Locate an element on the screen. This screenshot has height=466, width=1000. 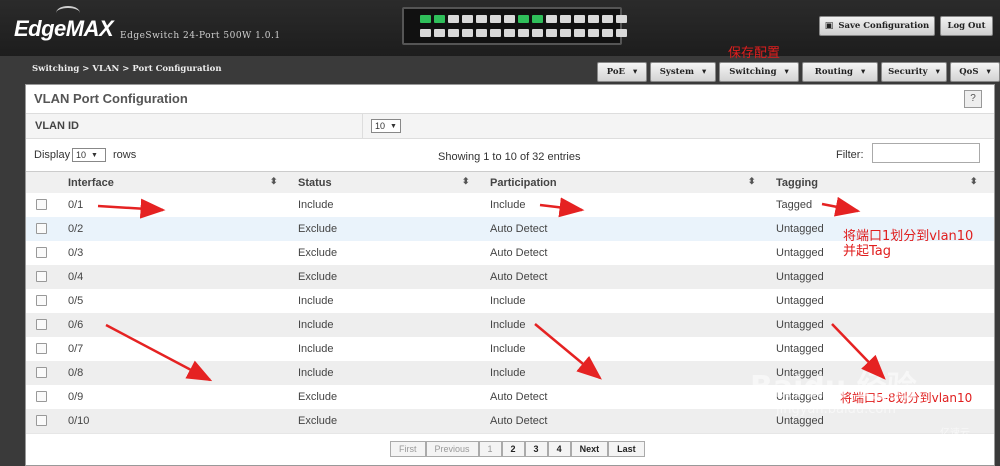
cell-status: Exclude is located at coordinates (318, 229).